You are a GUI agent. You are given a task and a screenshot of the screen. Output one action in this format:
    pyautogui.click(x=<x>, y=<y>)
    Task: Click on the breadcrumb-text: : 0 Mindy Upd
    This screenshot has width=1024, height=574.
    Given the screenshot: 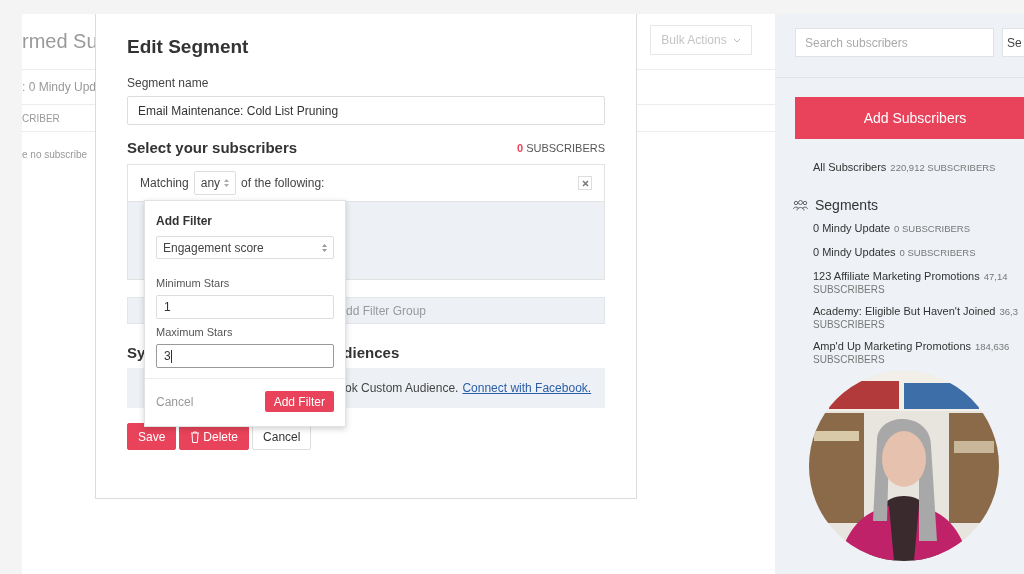 What is the action you would take?
    pyautogui.click(x=58, y=87)
    